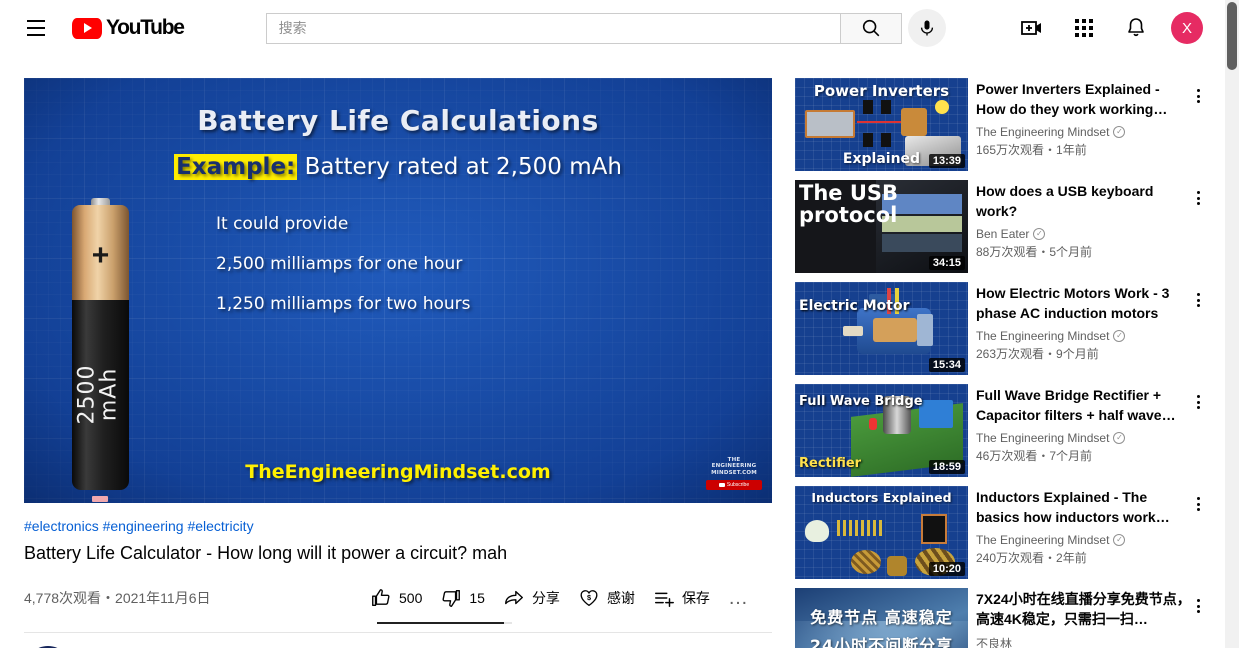 The image size is (1239, 648). I want to click on heart-dollar-icon: $, so click(589, 598).